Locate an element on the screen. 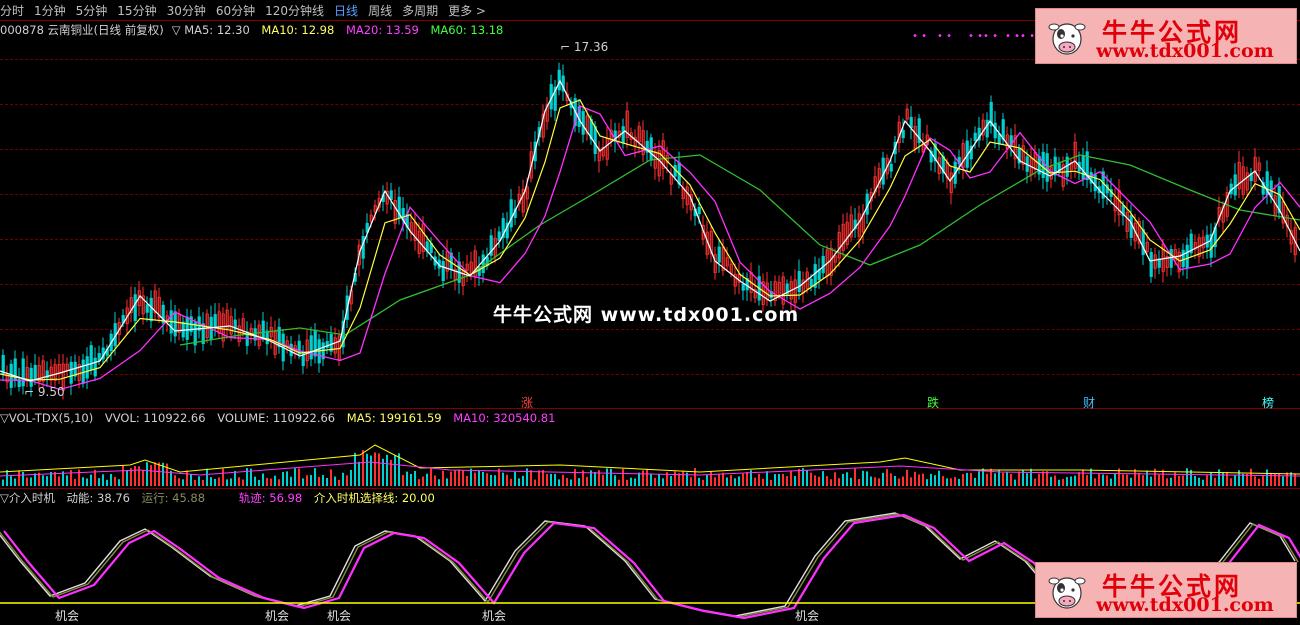 The image size is (1300, 625). select-line-value: 介入时机选择线: 20.00 is located at coordinates (374, 498).